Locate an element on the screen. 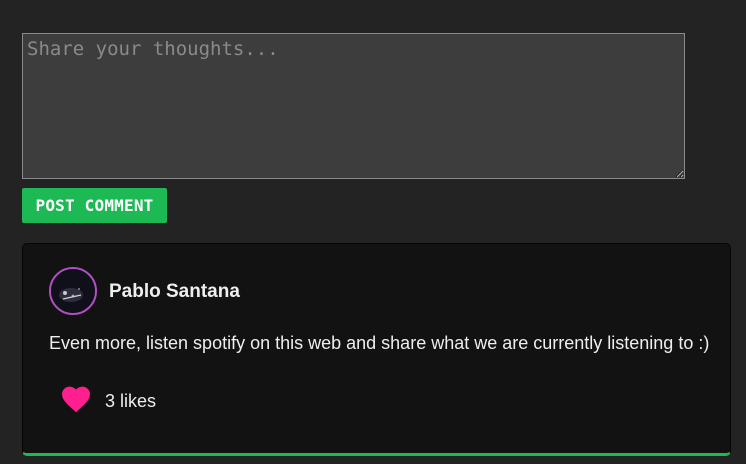  like-button is located at coordinates (76, 399).